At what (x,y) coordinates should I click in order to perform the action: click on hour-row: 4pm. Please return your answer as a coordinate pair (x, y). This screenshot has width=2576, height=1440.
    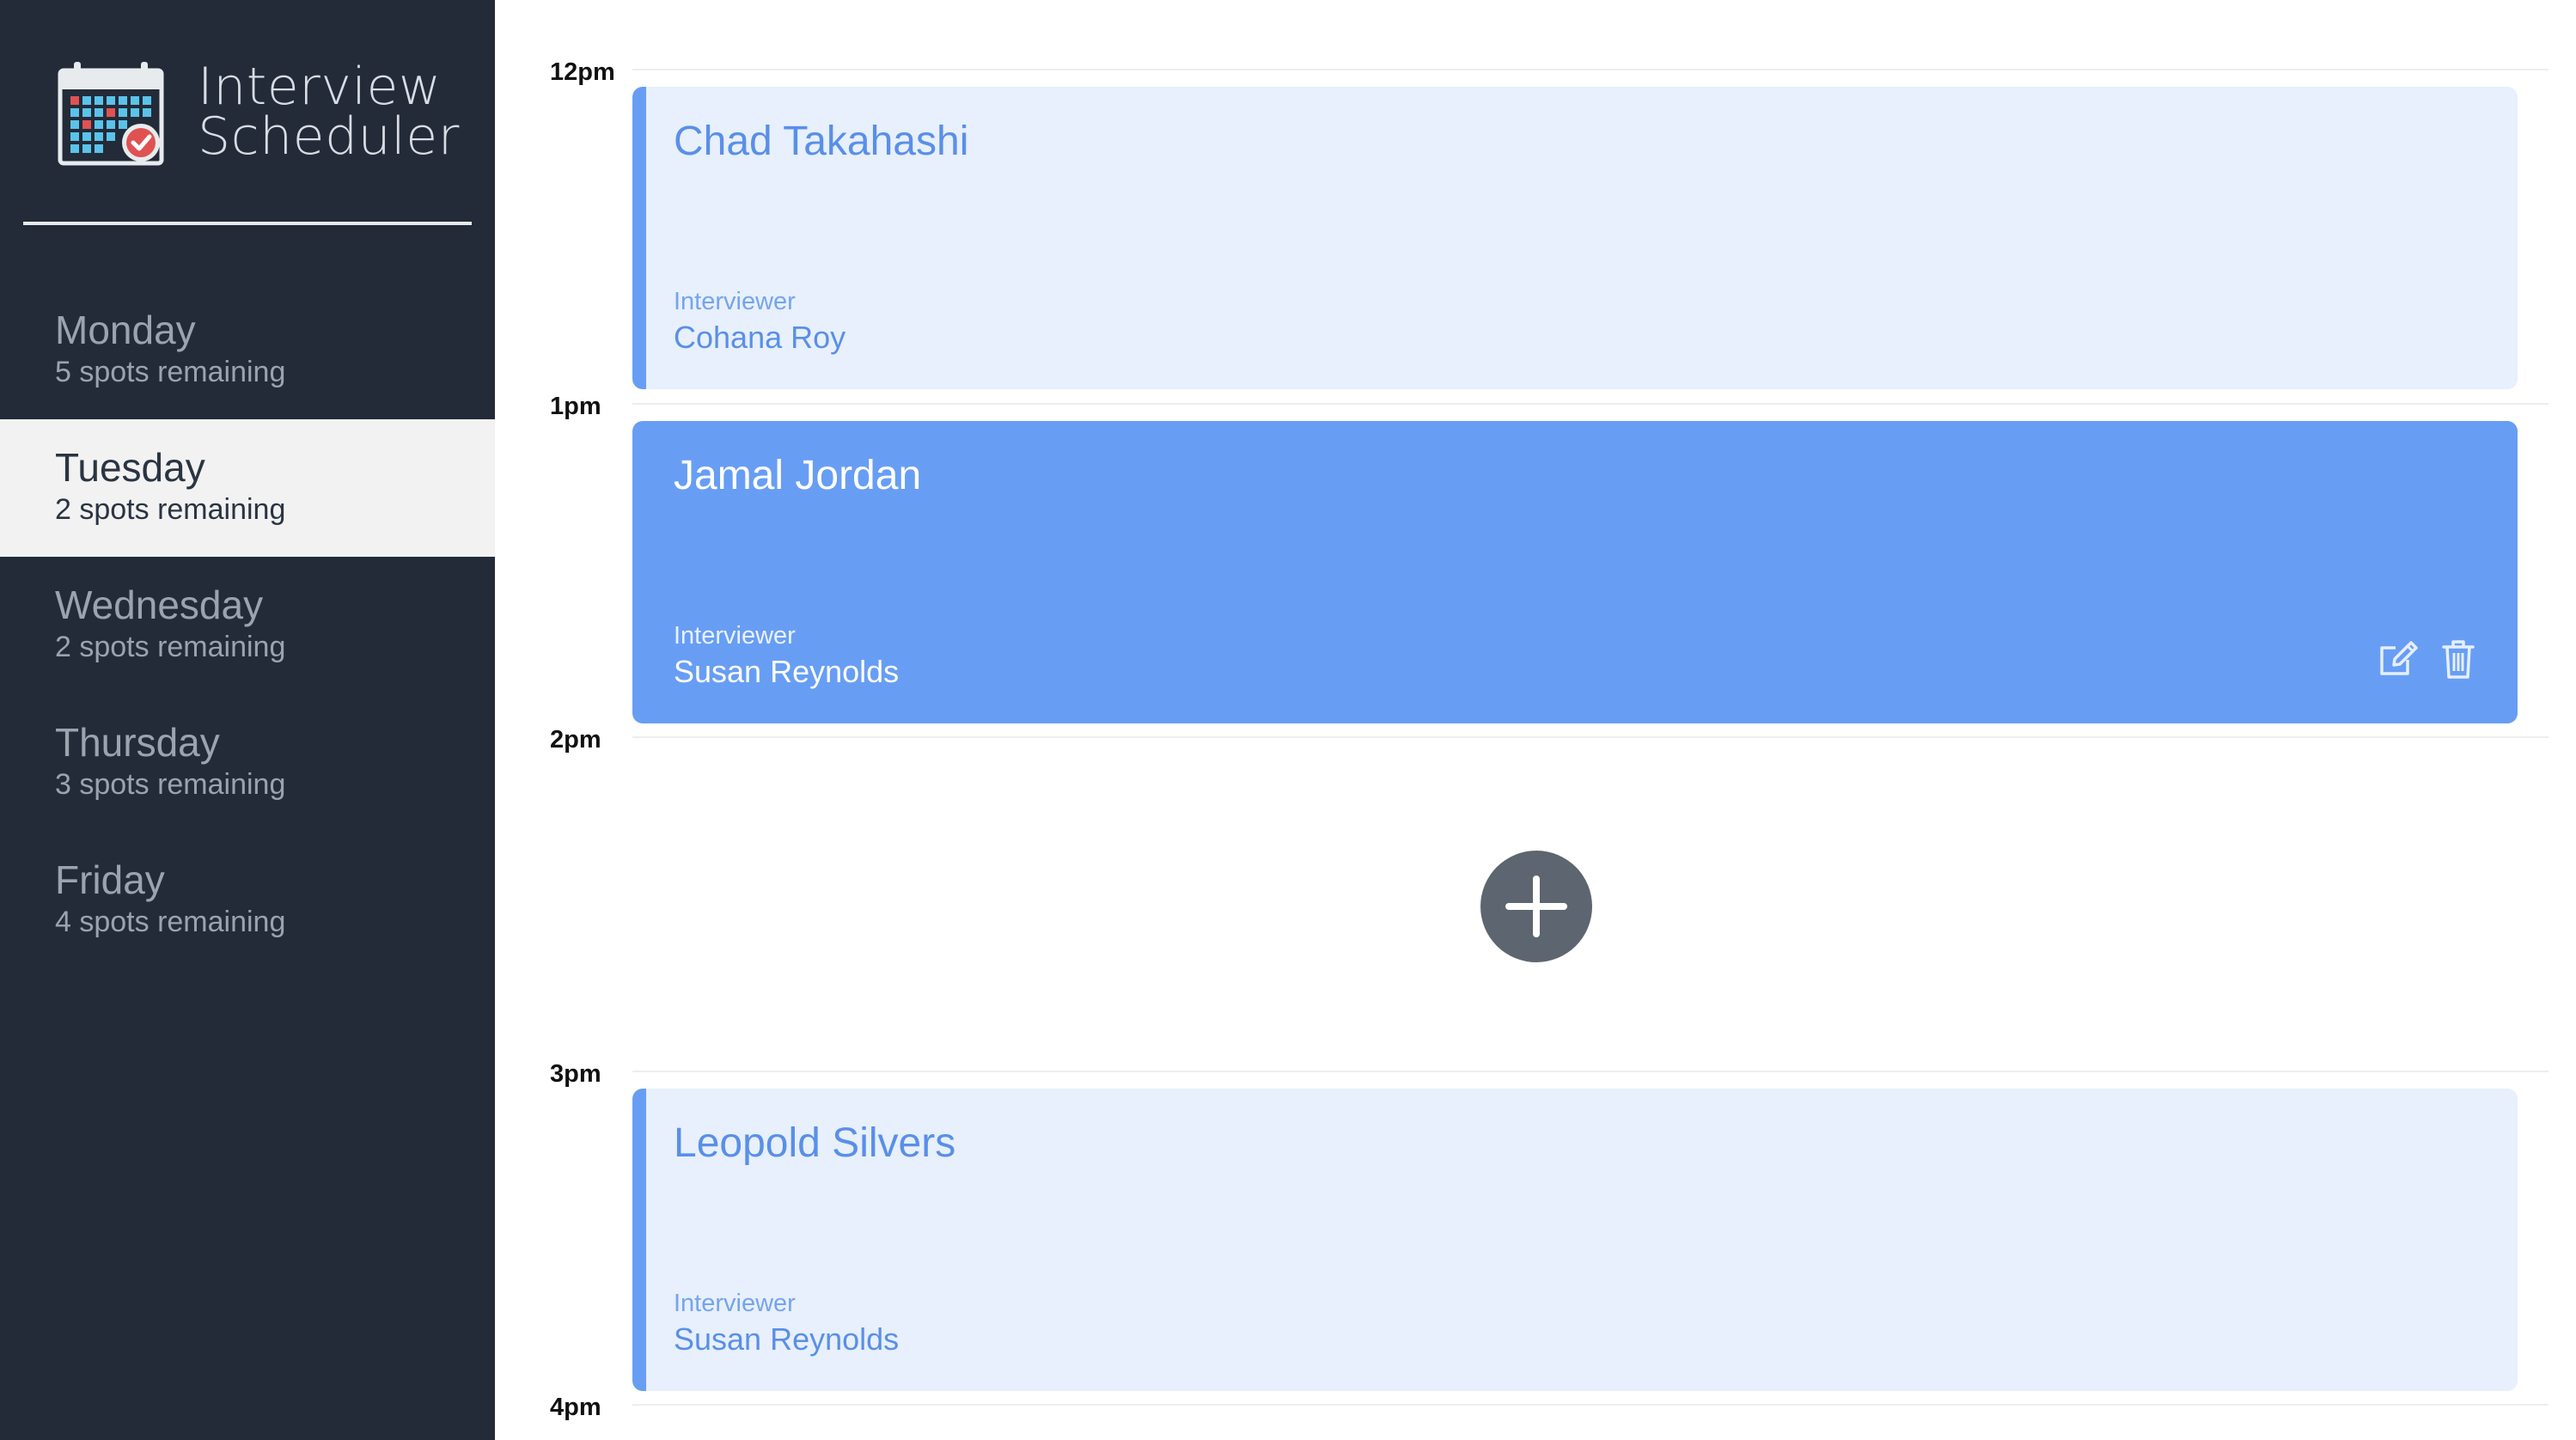
    Looking at the image, I should click on (1535, 1409).